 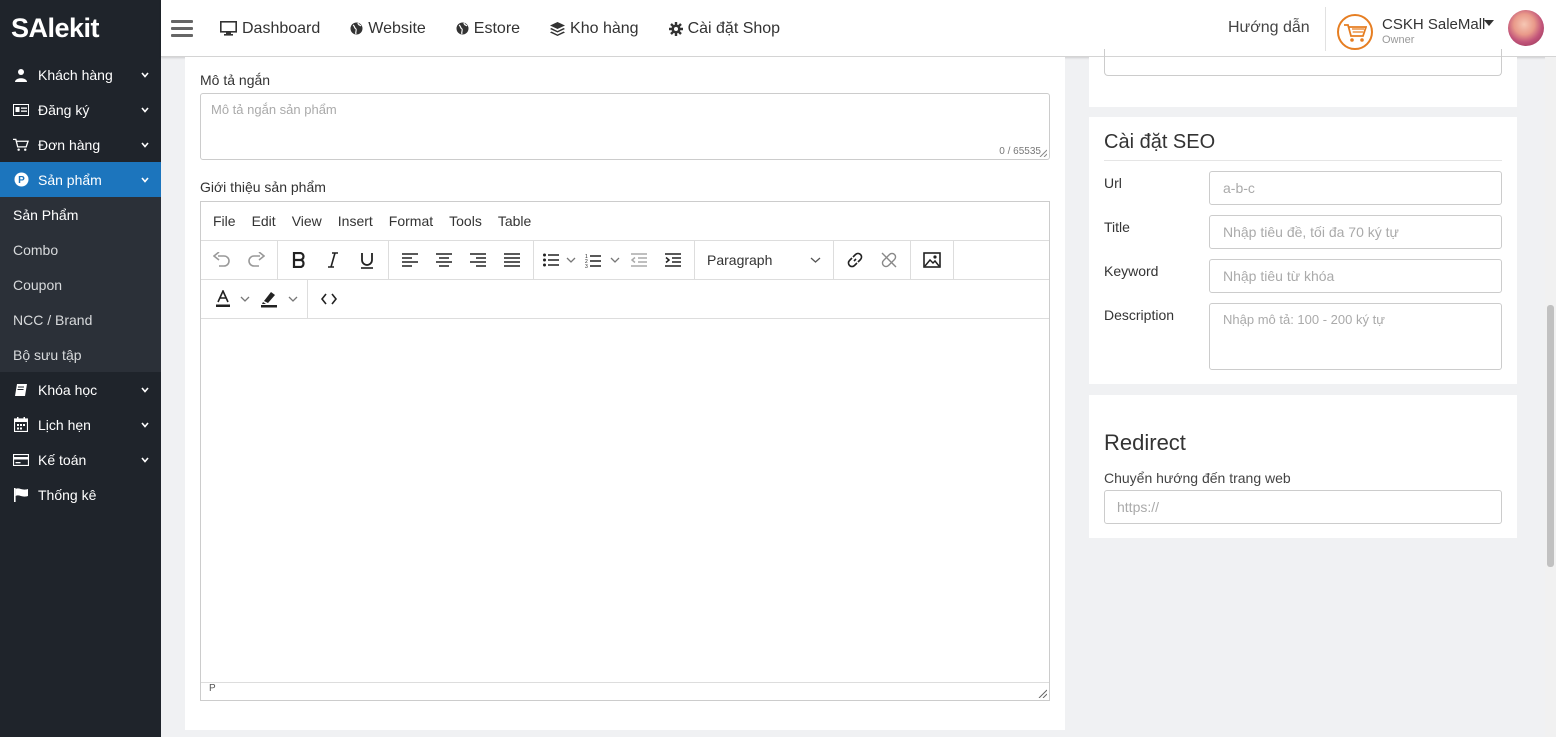 I want to click on topnav-estore: Estore, so click(x=488, y=29).